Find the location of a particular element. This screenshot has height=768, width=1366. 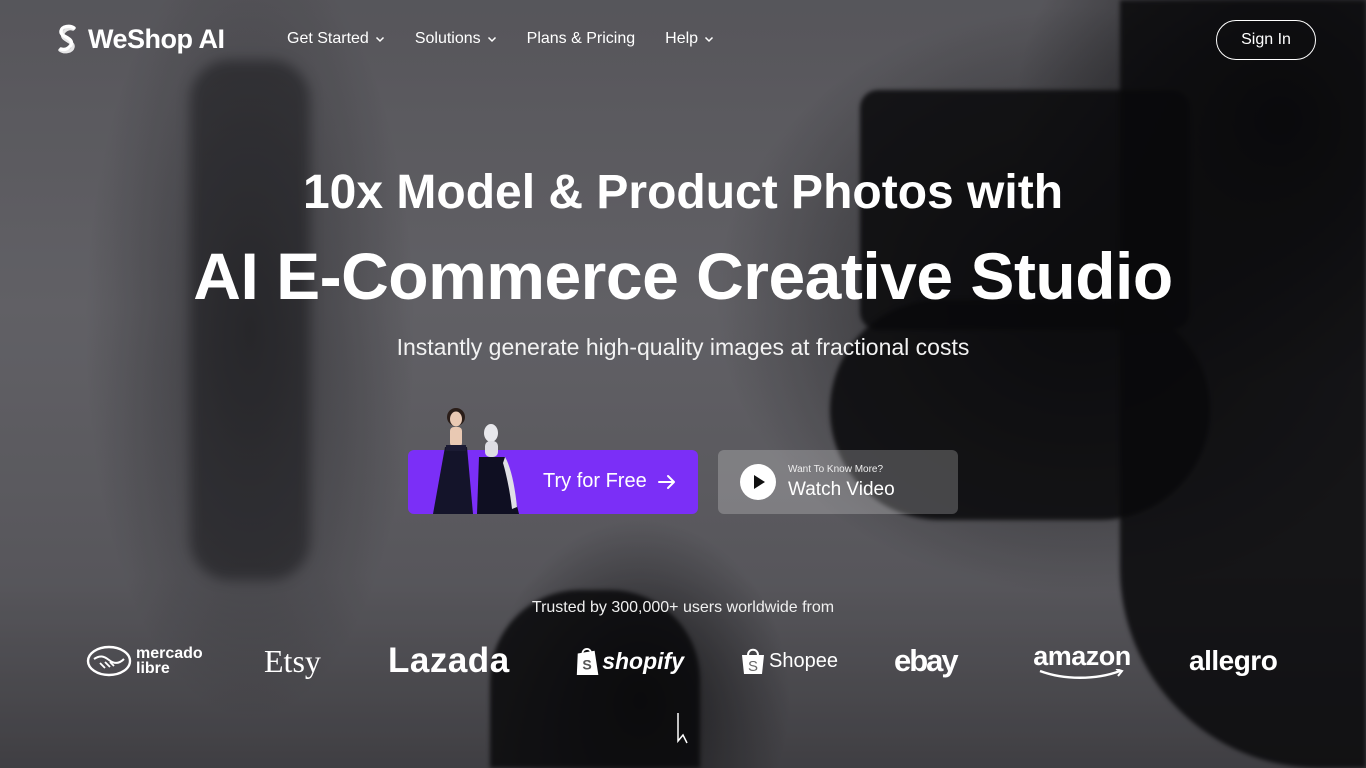

brand-shopify: S shopify is located at coordinates (629, 661).